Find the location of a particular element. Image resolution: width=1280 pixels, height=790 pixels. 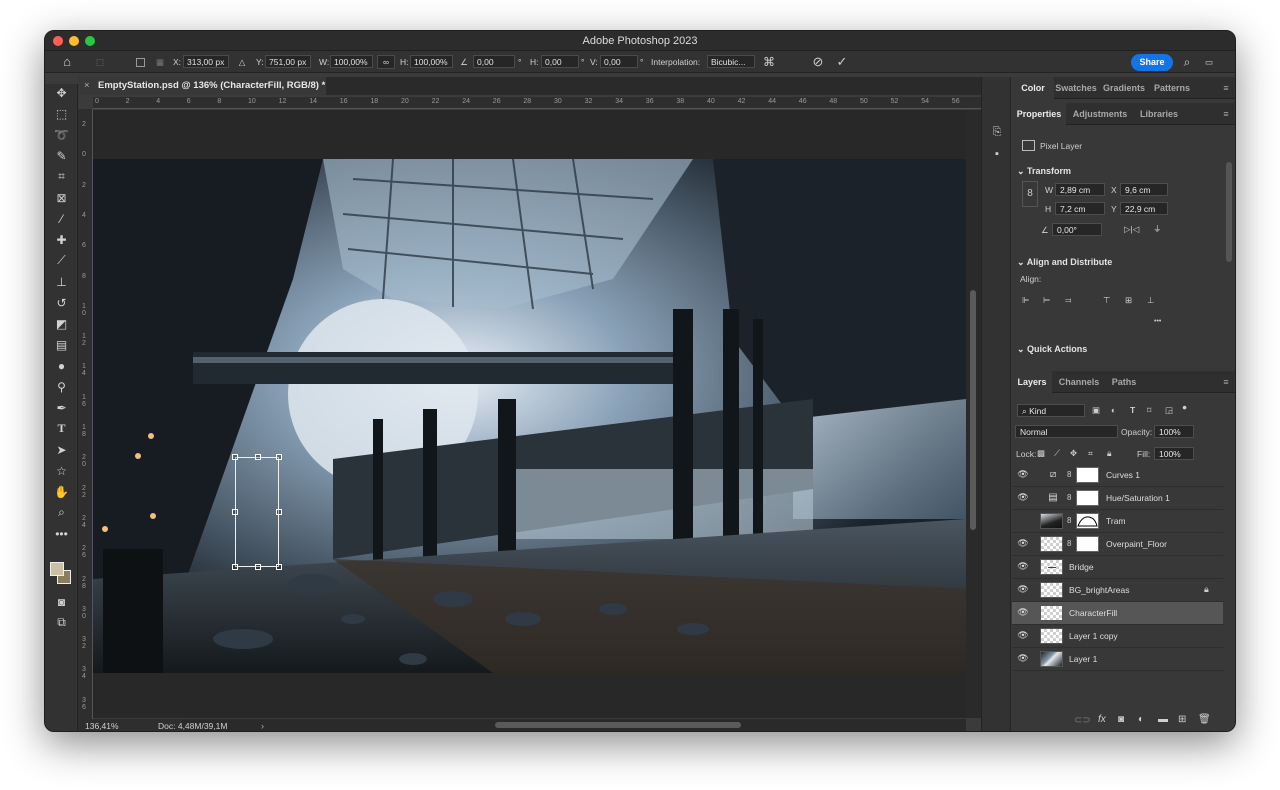

layer-row: 👁︎ Bridge is located at coordinates (1117, 567).